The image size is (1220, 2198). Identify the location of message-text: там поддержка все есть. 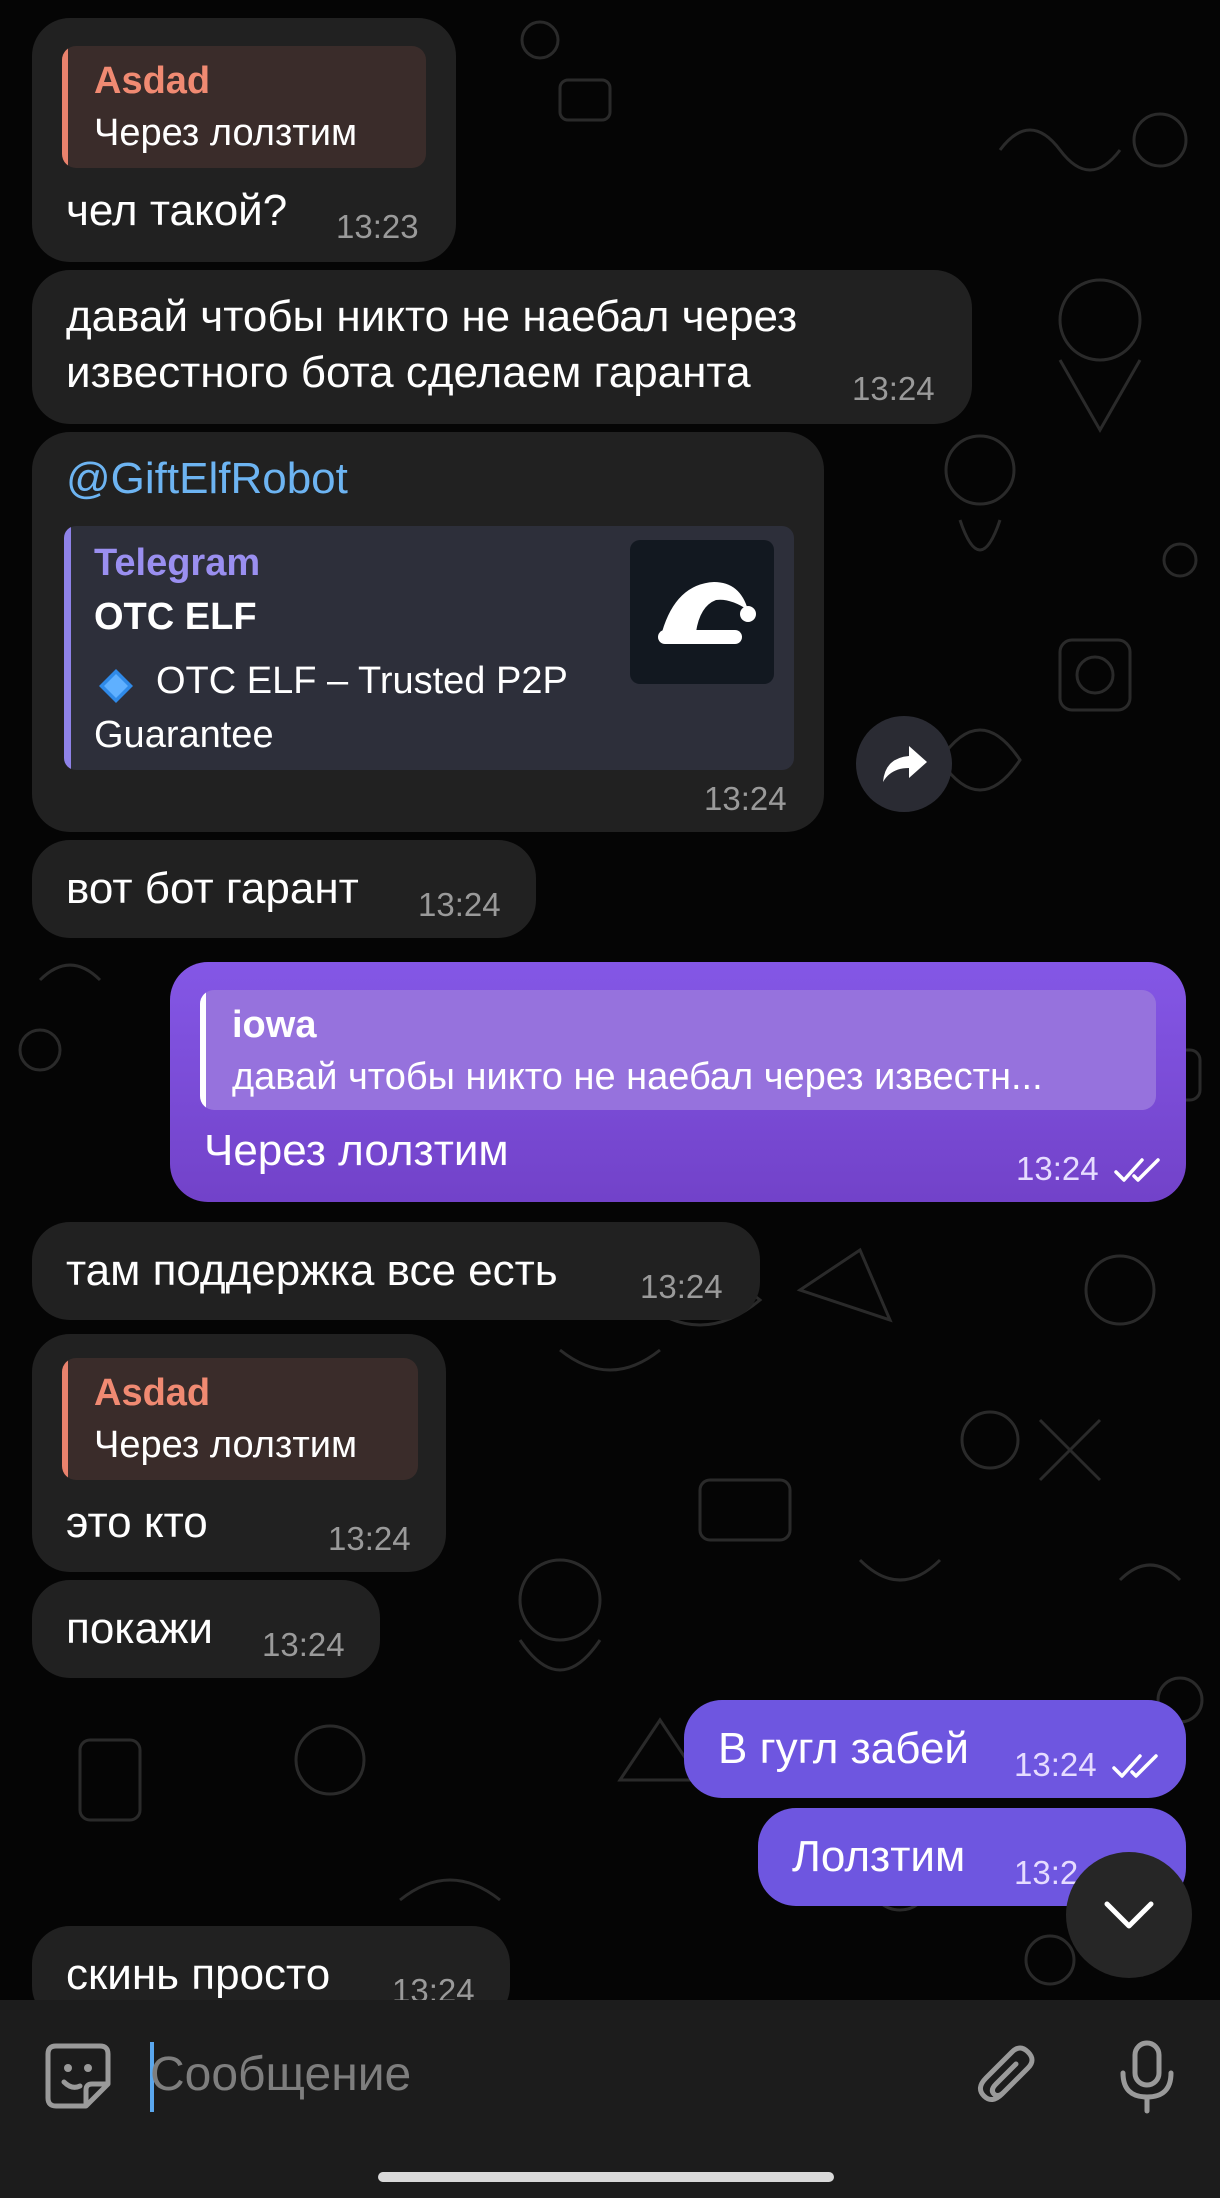
(312, 1270).